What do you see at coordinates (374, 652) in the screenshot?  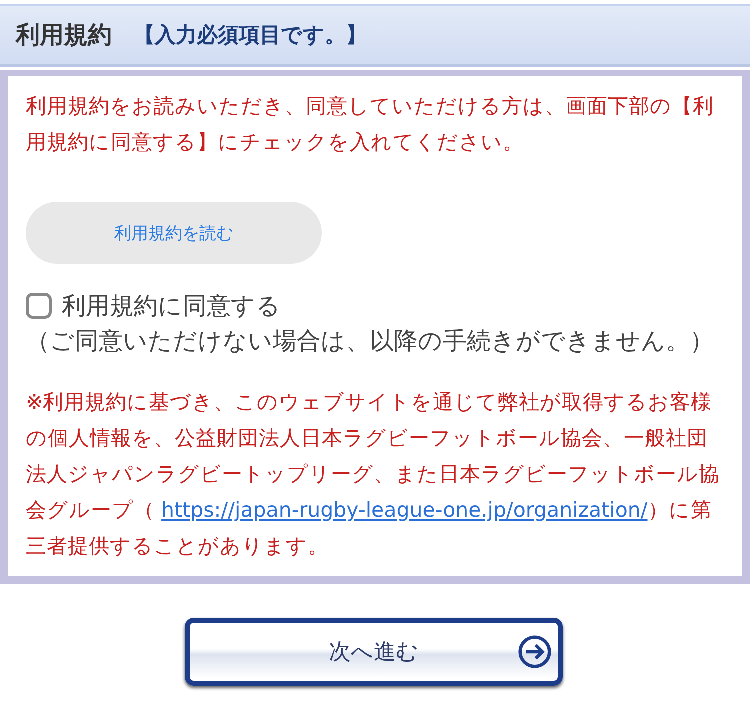 I see `next-button: 次へ進む` at bounding box center [374, 652].